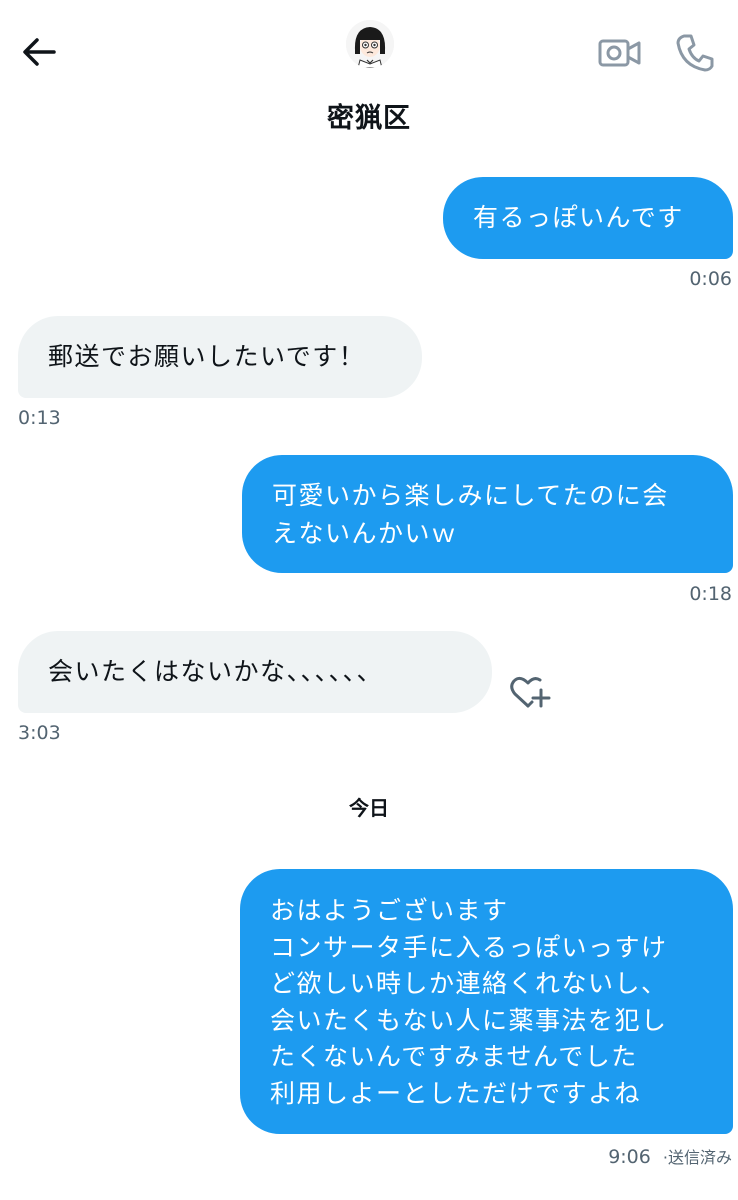 Image resolution: width=738 pixels, height=1200 pixels. I want to click on message-bubble-incoming: 郵送でお願いしたいです！, so click(220, 357).